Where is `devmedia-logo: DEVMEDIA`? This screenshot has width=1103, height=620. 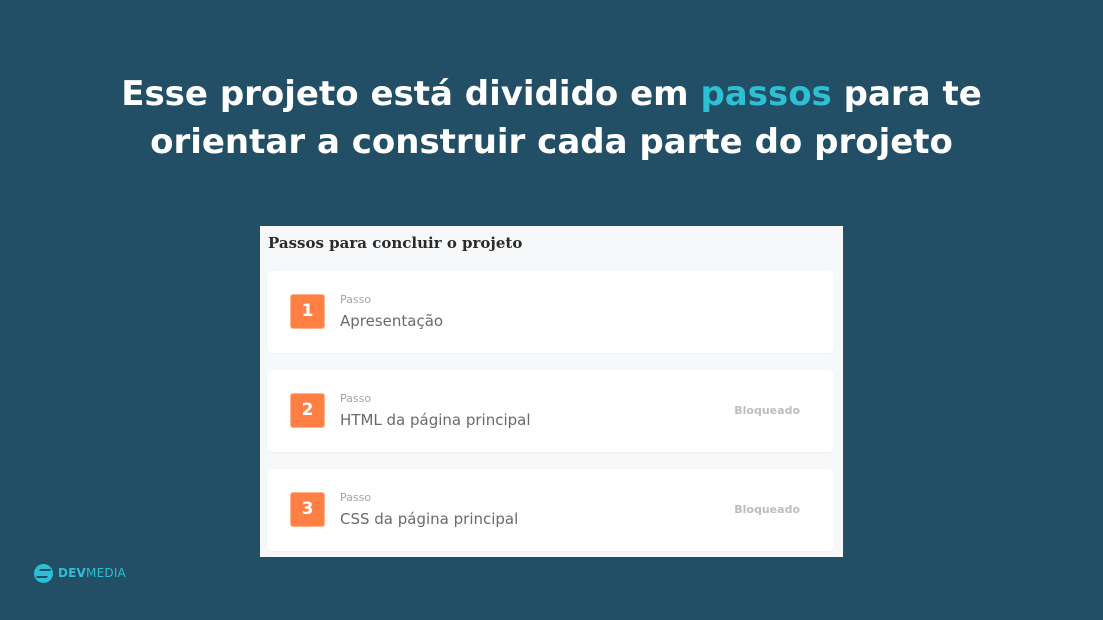
devmedia-logo: DEVMEDIA is located at coordinates (80, 573).